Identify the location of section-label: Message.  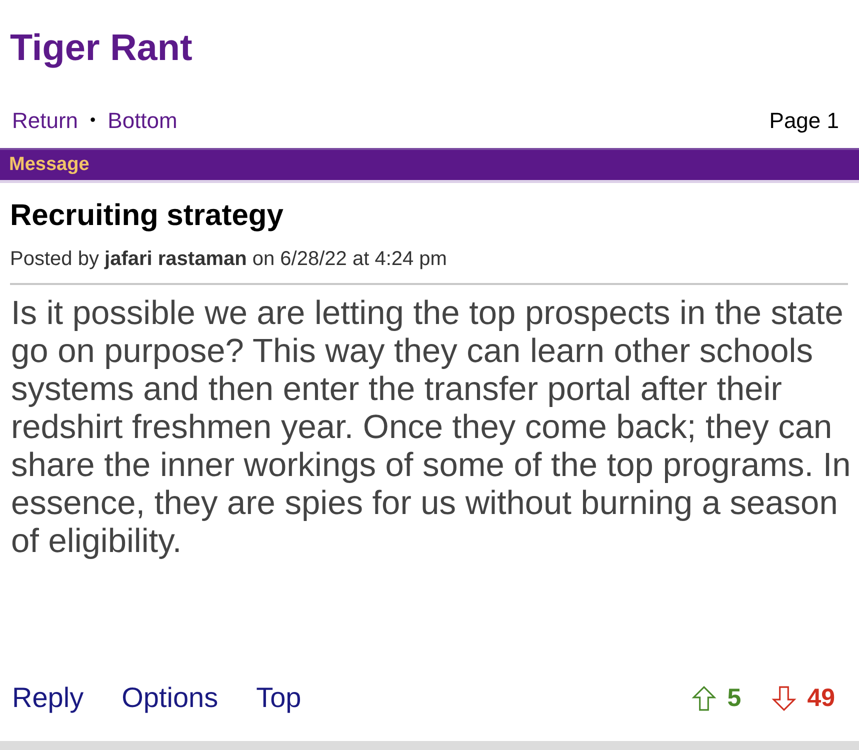
(49, 165).